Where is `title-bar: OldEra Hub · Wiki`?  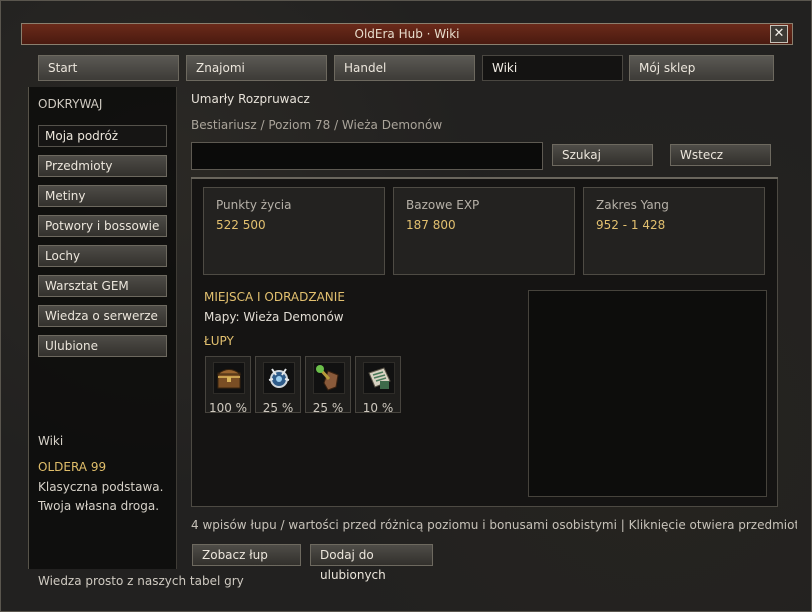 title-bar: OldEra Hub · Wiki is located at coordinates (407, 34).